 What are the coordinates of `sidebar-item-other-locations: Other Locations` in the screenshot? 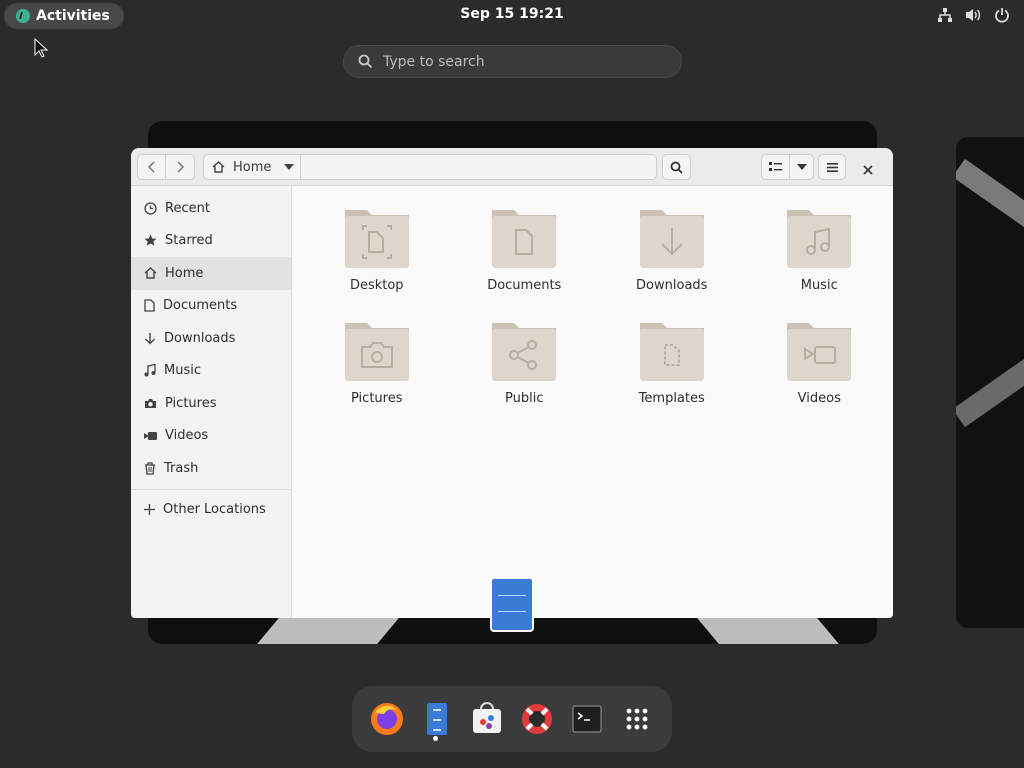 It's located at (211, 510).